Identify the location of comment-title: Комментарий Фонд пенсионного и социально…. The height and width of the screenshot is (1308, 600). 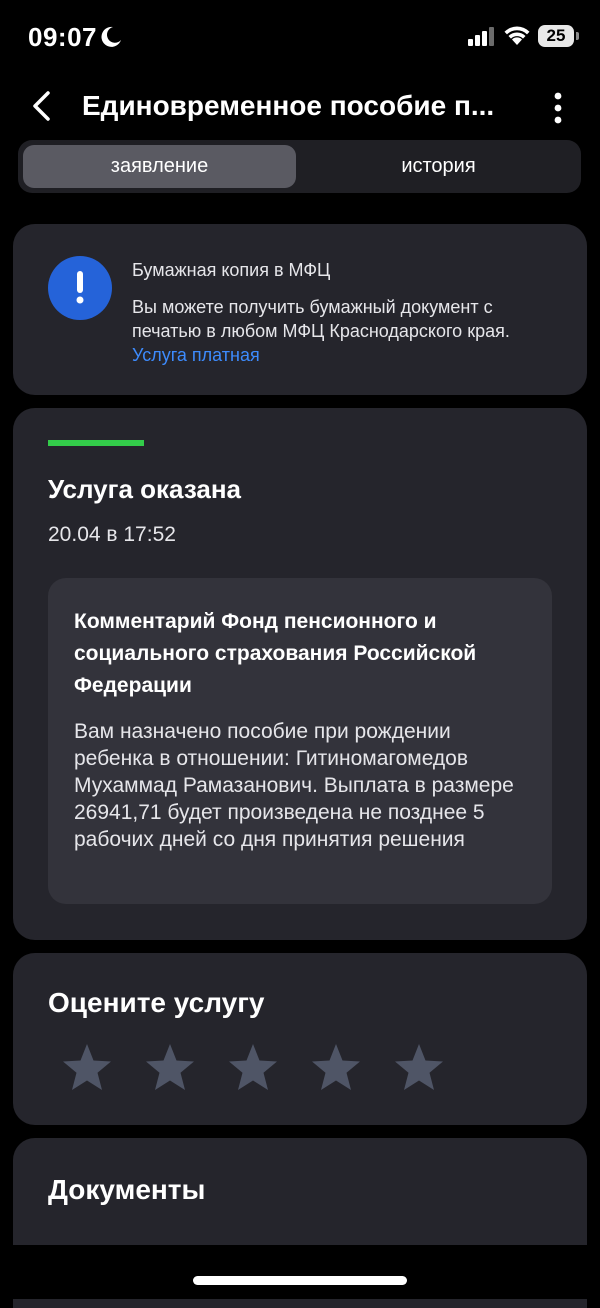
(275, 653).